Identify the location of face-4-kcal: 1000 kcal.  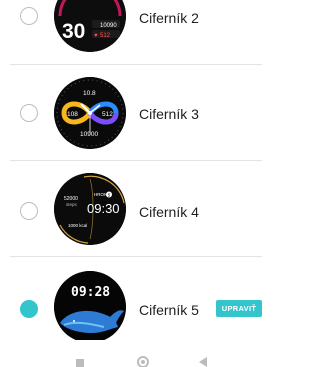
(77, 225).